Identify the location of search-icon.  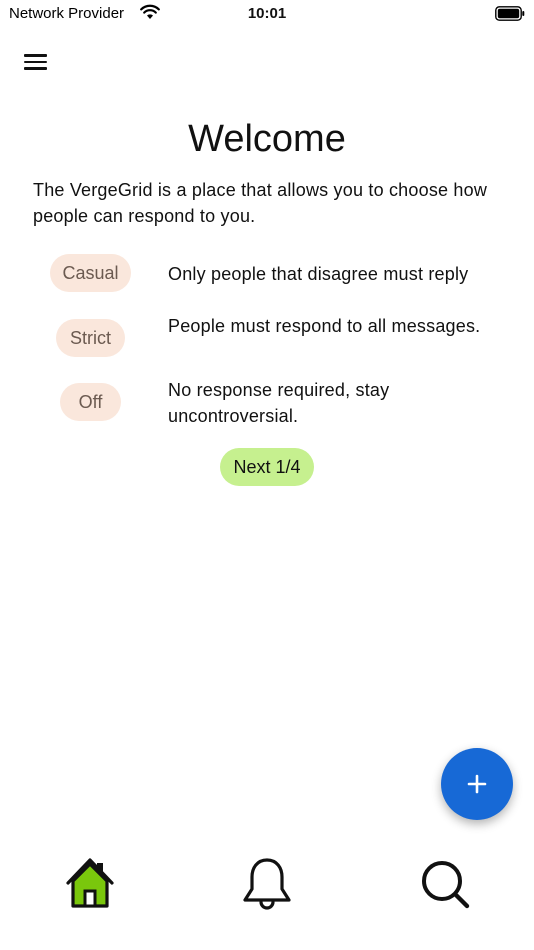
(446, 885).